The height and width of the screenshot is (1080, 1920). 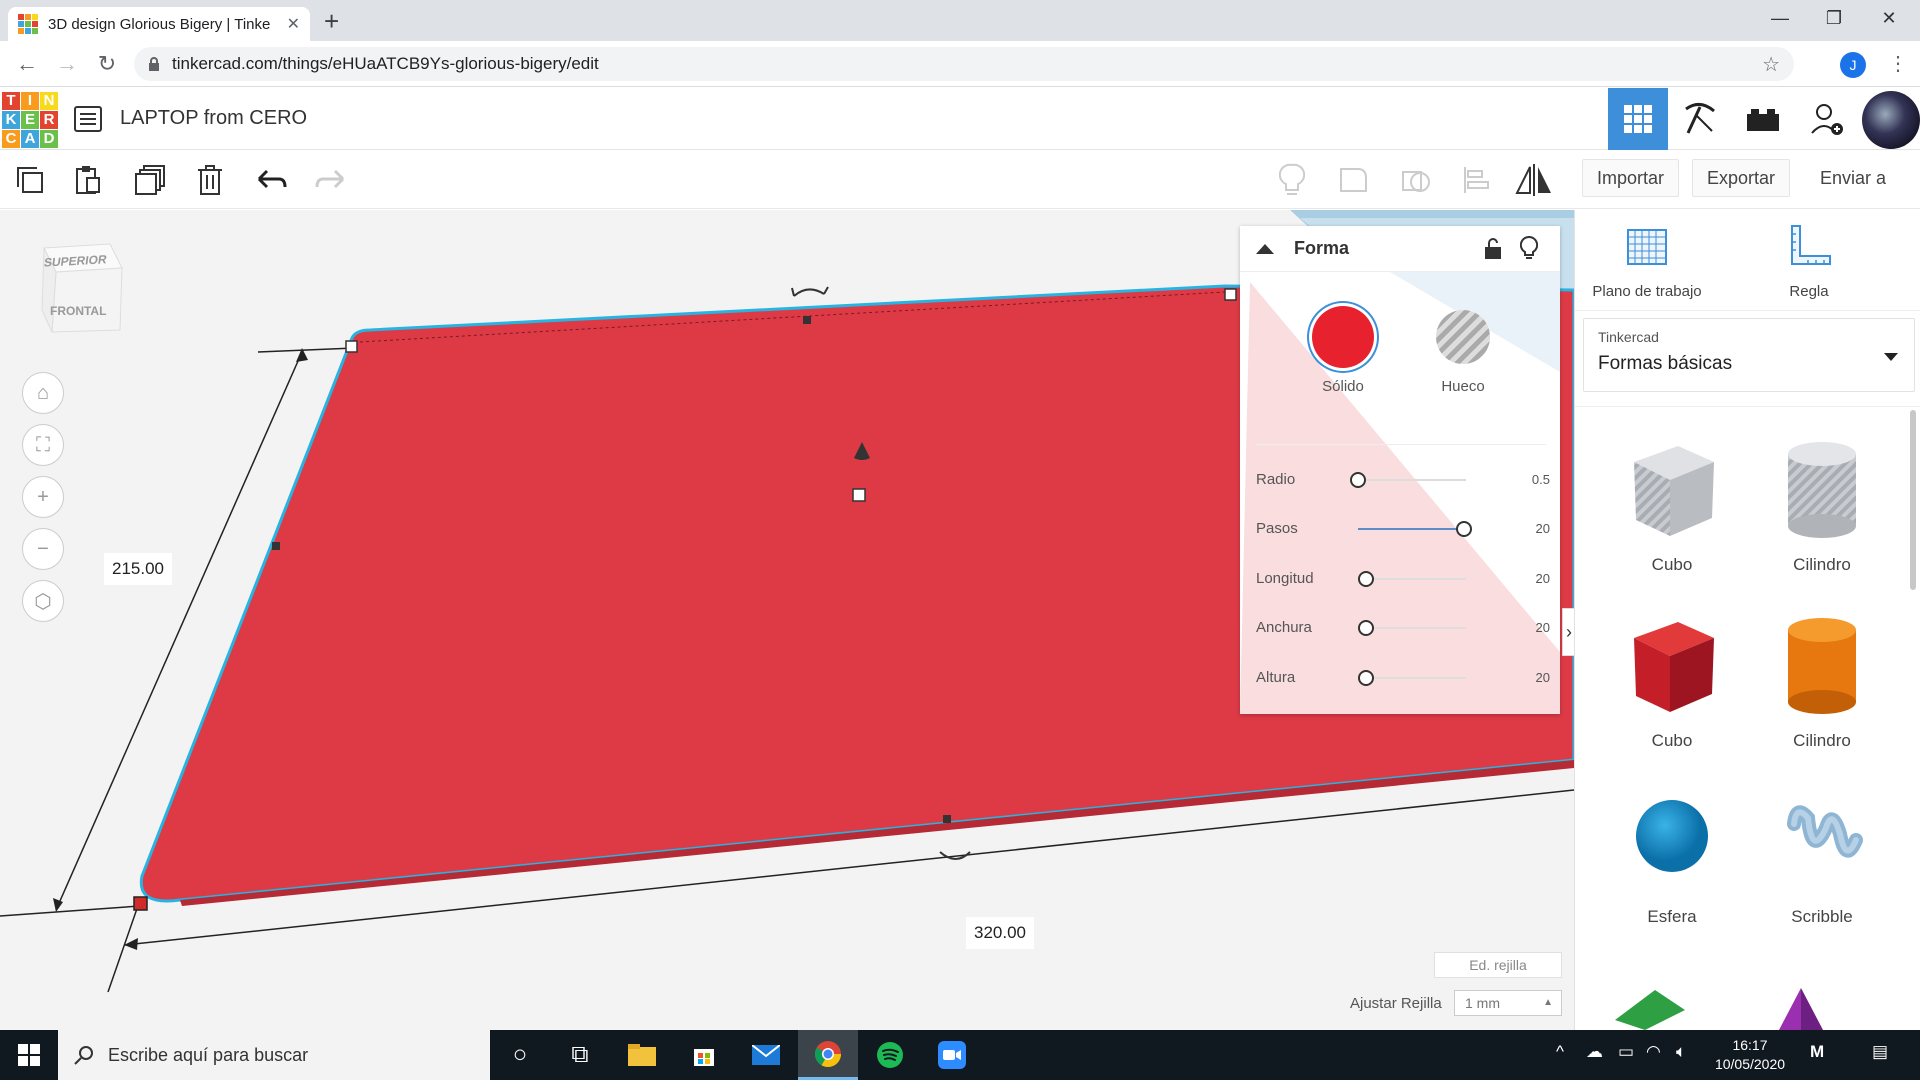 I want to click on panel-collapse-chevron-icon: ›, so click(x=1568, y=632).